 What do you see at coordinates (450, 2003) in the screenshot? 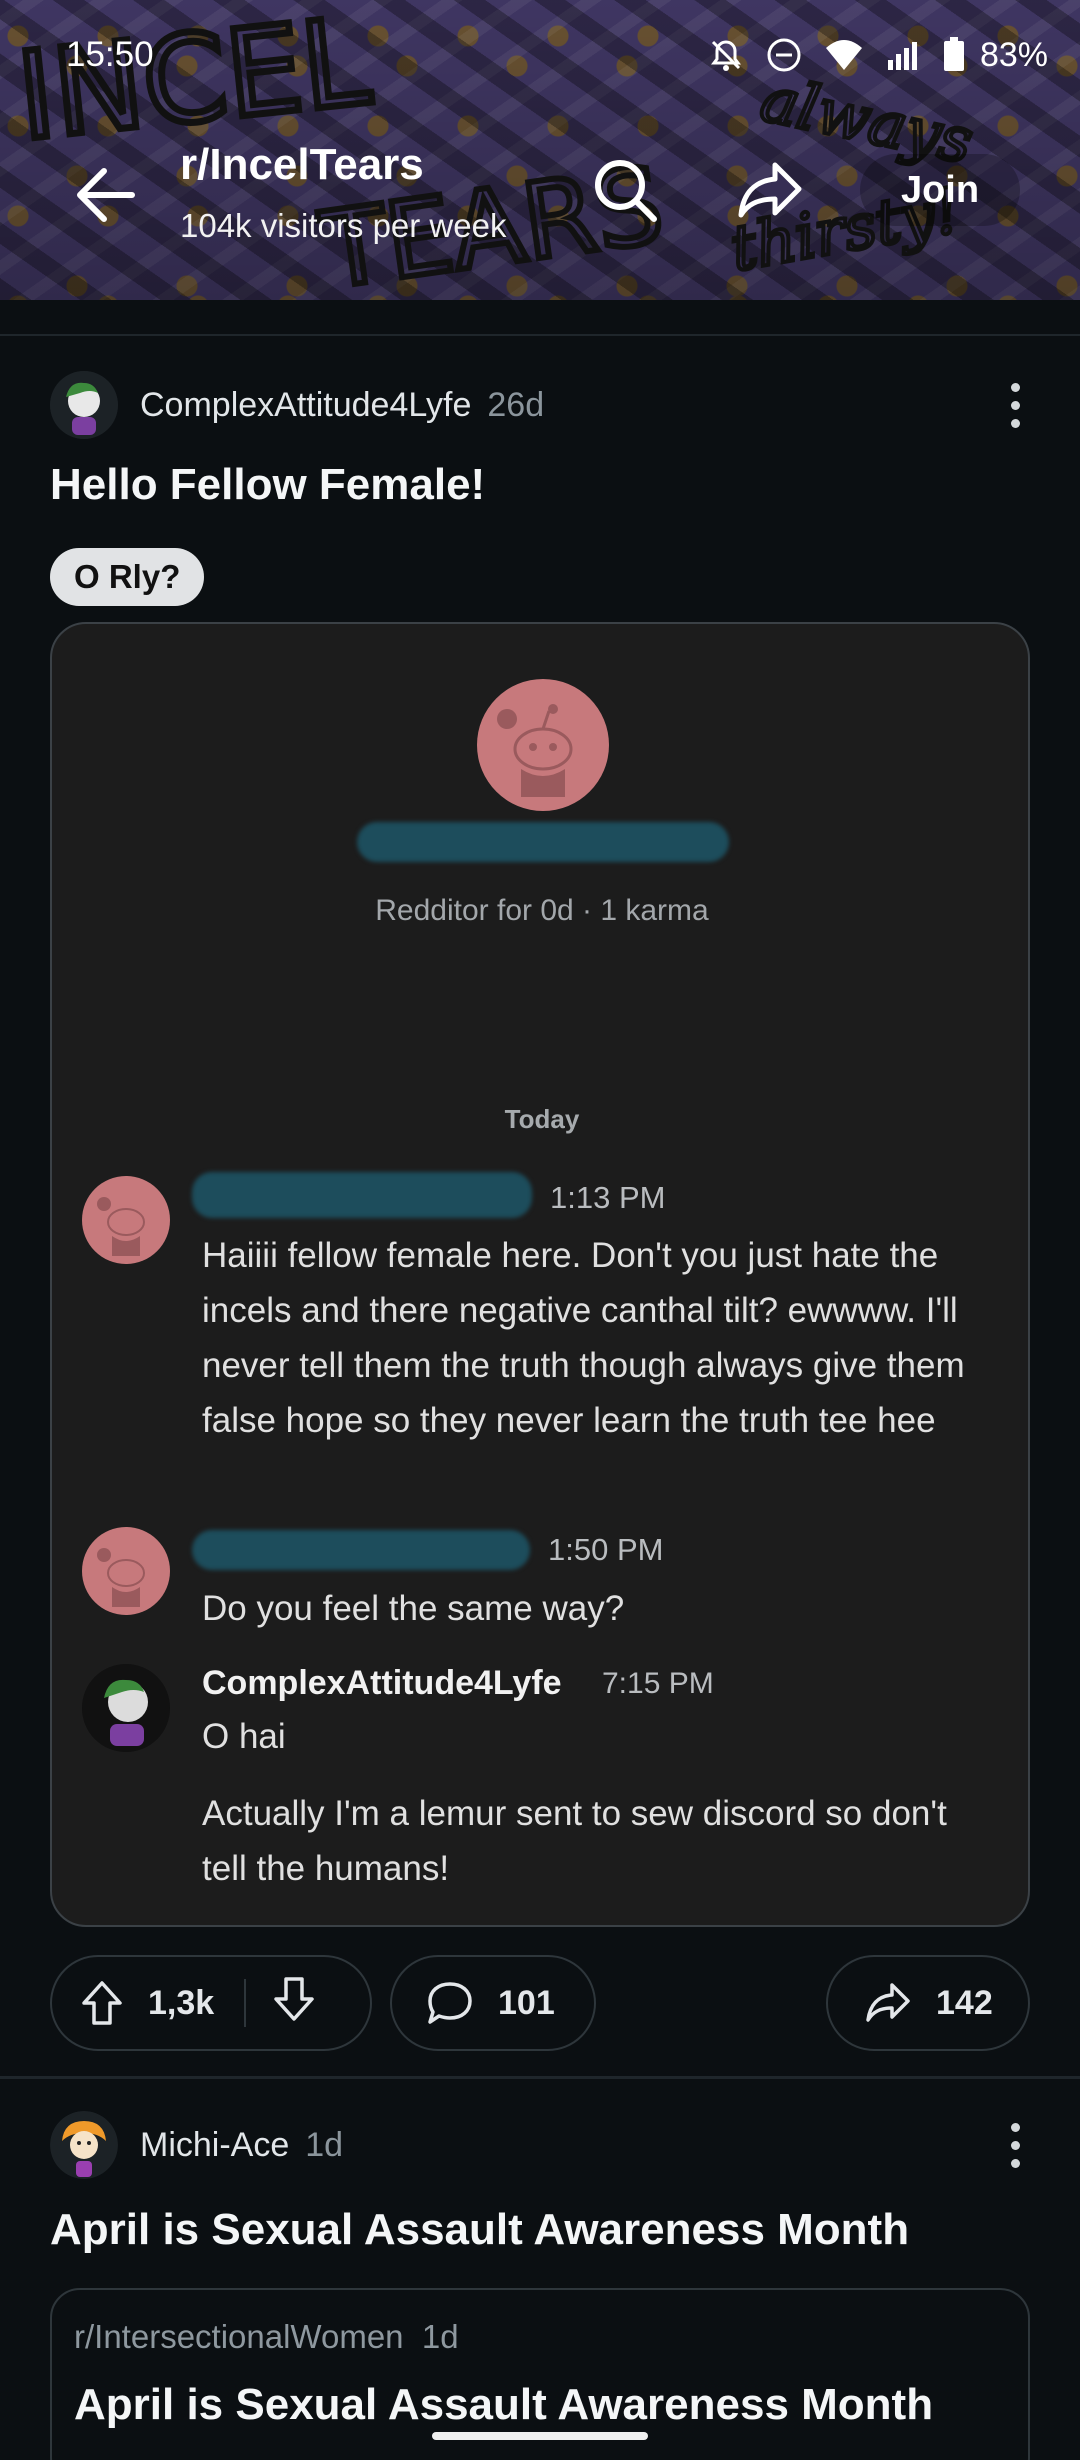
I see `comment-bubble-icon` at bounding box center [450, 2003].